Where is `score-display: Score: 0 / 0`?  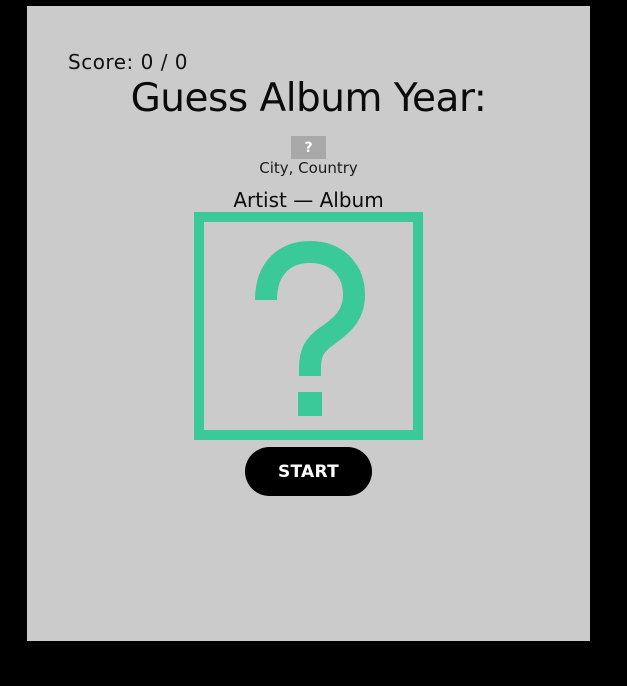
score-display: Score: 0 / 0 is located at coordinates (128, 62).